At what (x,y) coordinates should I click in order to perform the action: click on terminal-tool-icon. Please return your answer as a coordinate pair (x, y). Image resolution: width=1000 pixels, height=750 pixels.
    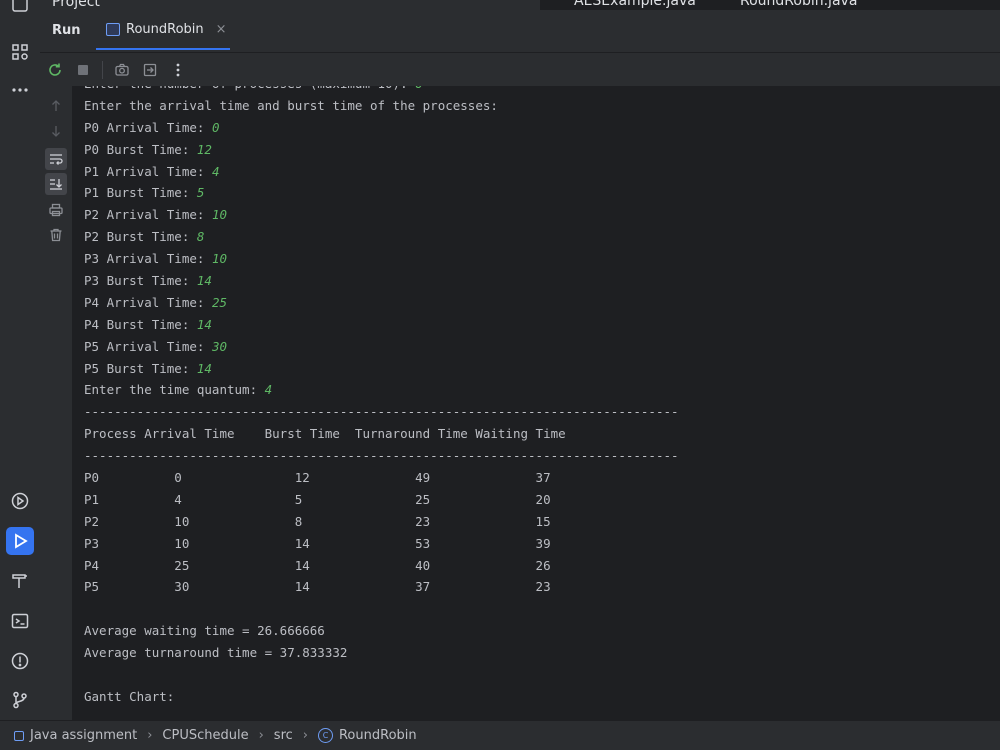
    Looking at the image, I should click on (20, 621).